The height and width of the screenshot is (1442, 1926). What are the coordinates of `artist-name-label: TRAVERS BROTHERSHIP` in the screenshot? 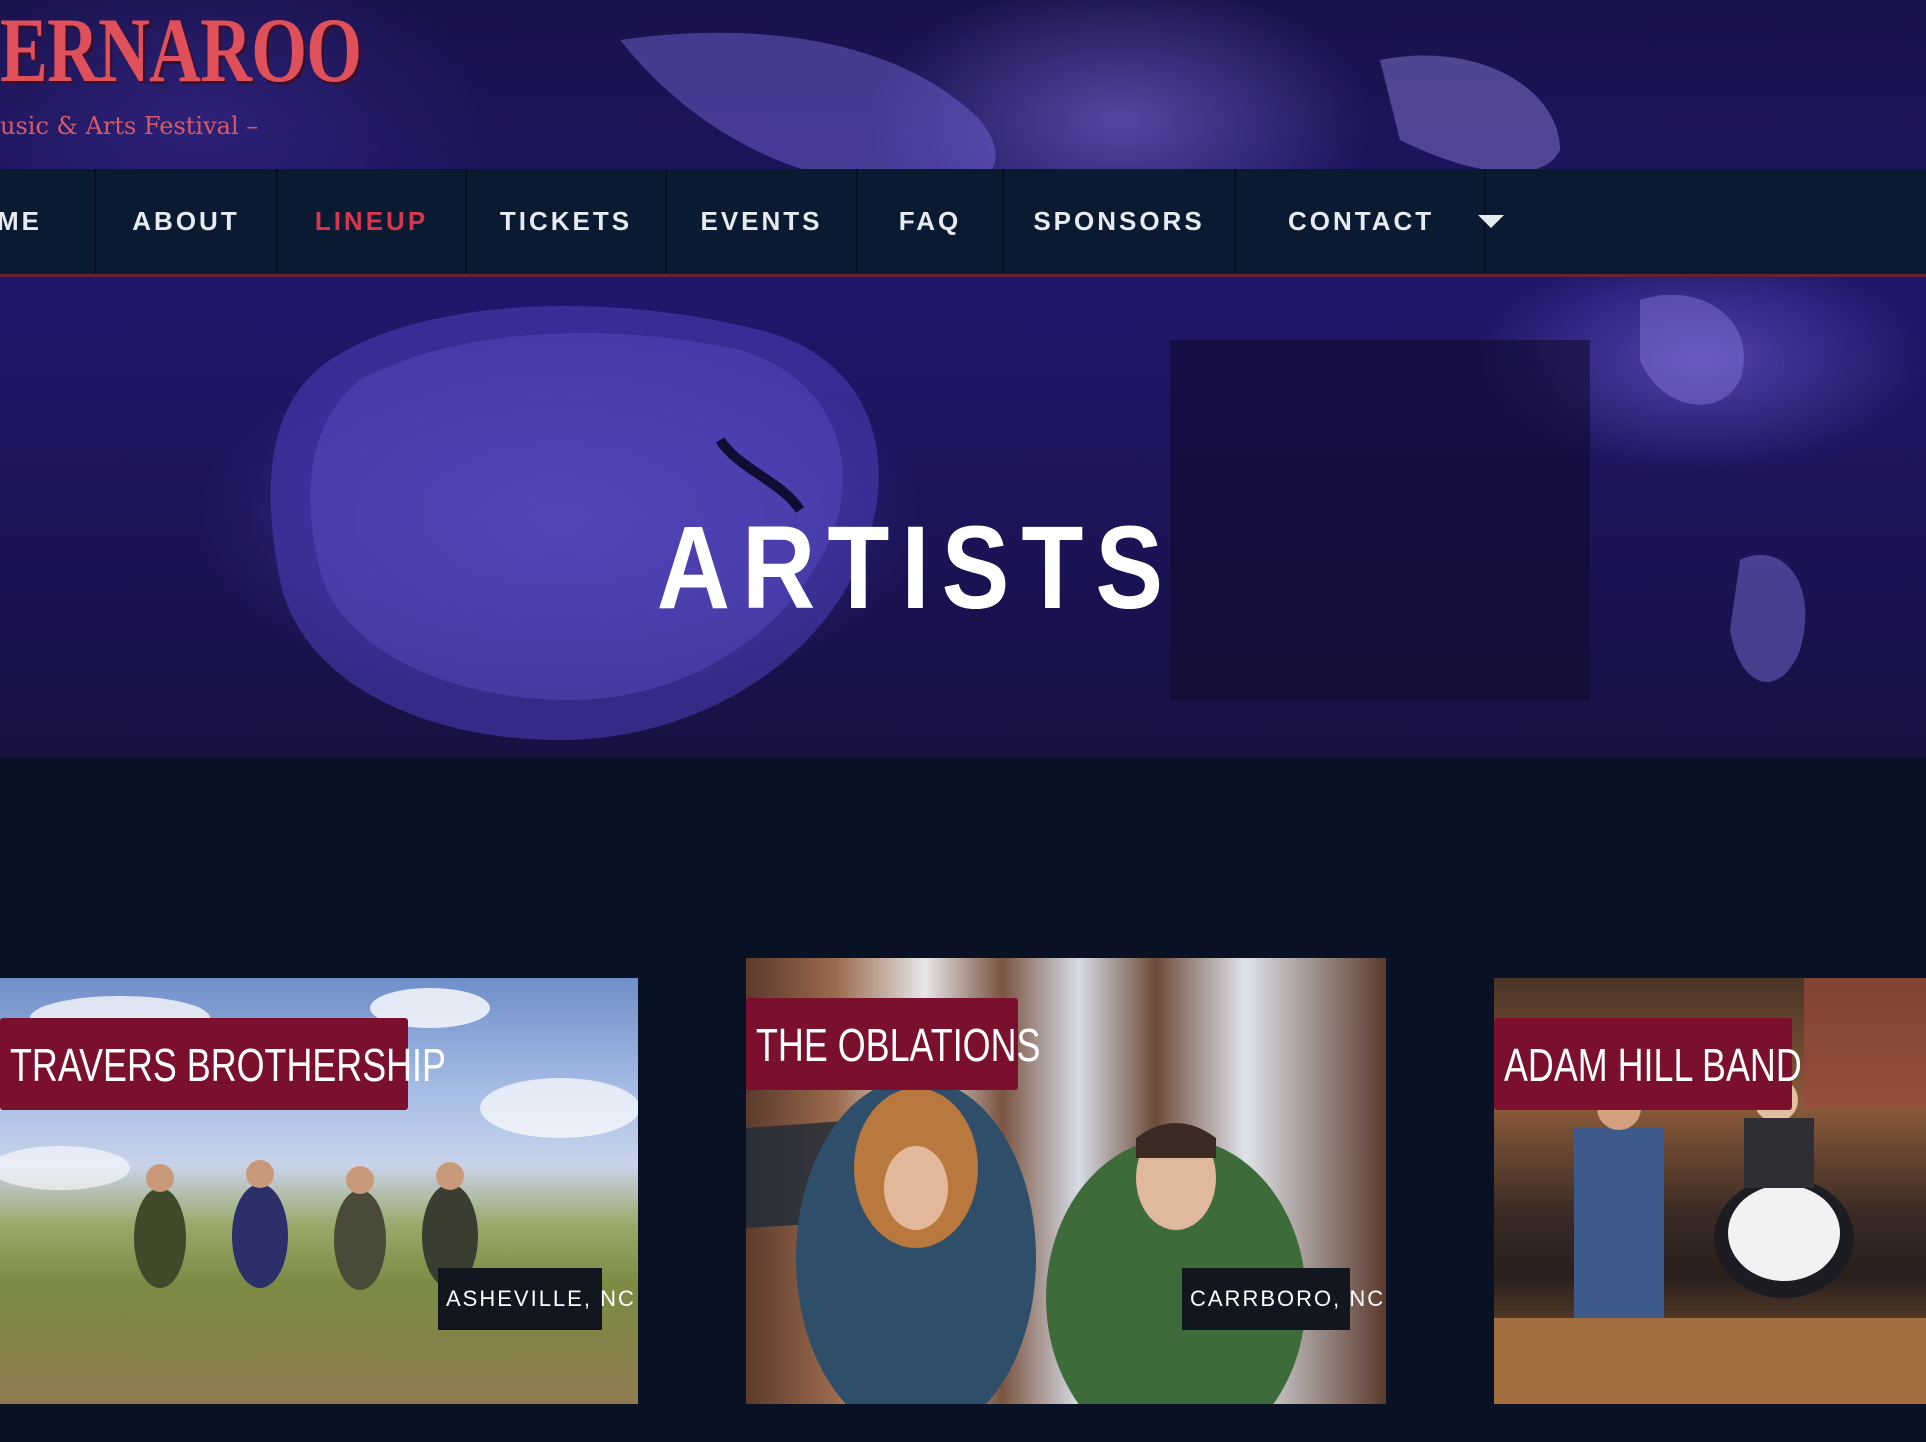 It's located at (223, 1064).